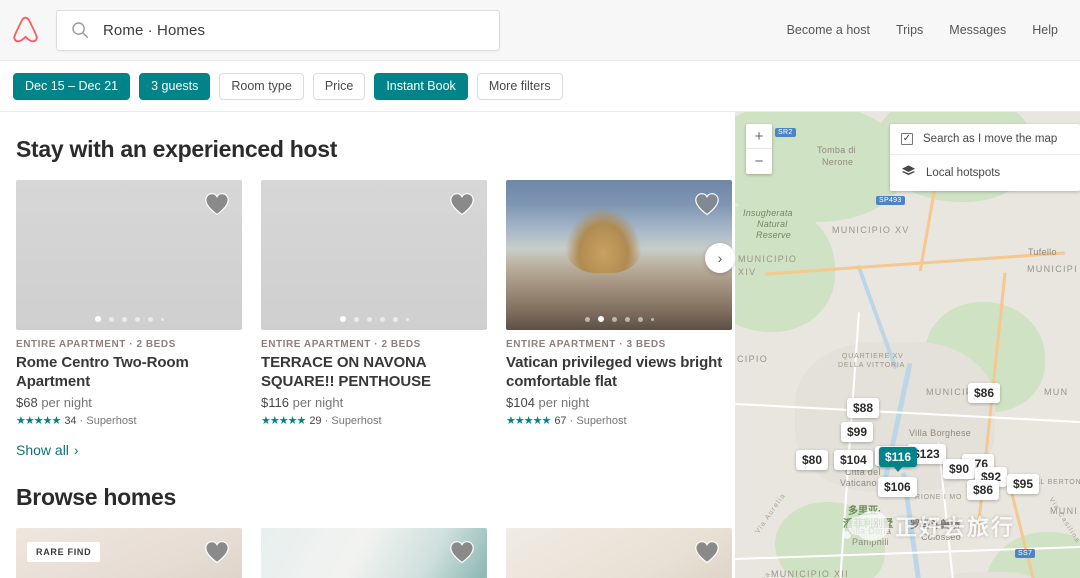 This screenshot has height=578, width=1080. Describe the element at coordinates (898, 459) in the screenshot. I see `map-price-pin-selected: $116` at that location.